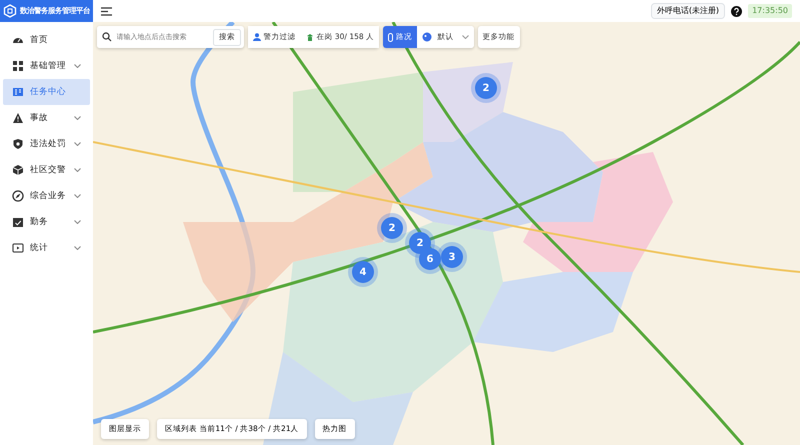 The width and height of the screenshot is (800, 445). Describe the element at coordinates (18, 196) in the screenshot. I see `compass-icon` at that location.